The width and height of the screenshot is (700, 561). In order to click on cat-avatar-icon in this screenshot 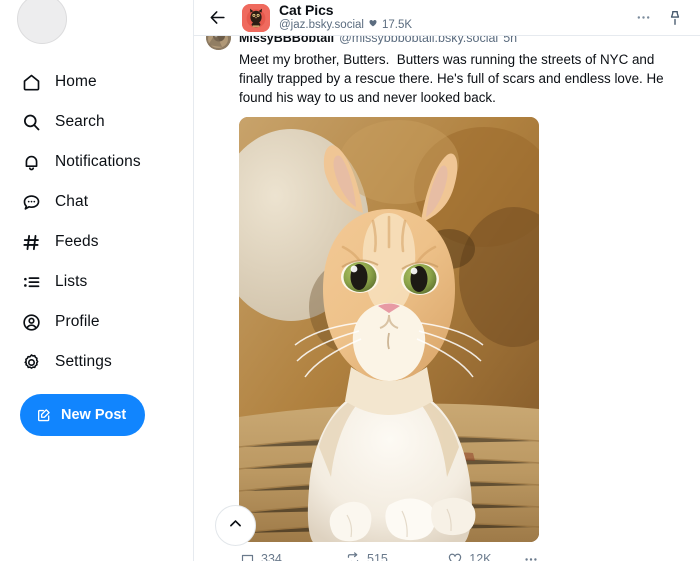, I will do `click(256, 17)`.